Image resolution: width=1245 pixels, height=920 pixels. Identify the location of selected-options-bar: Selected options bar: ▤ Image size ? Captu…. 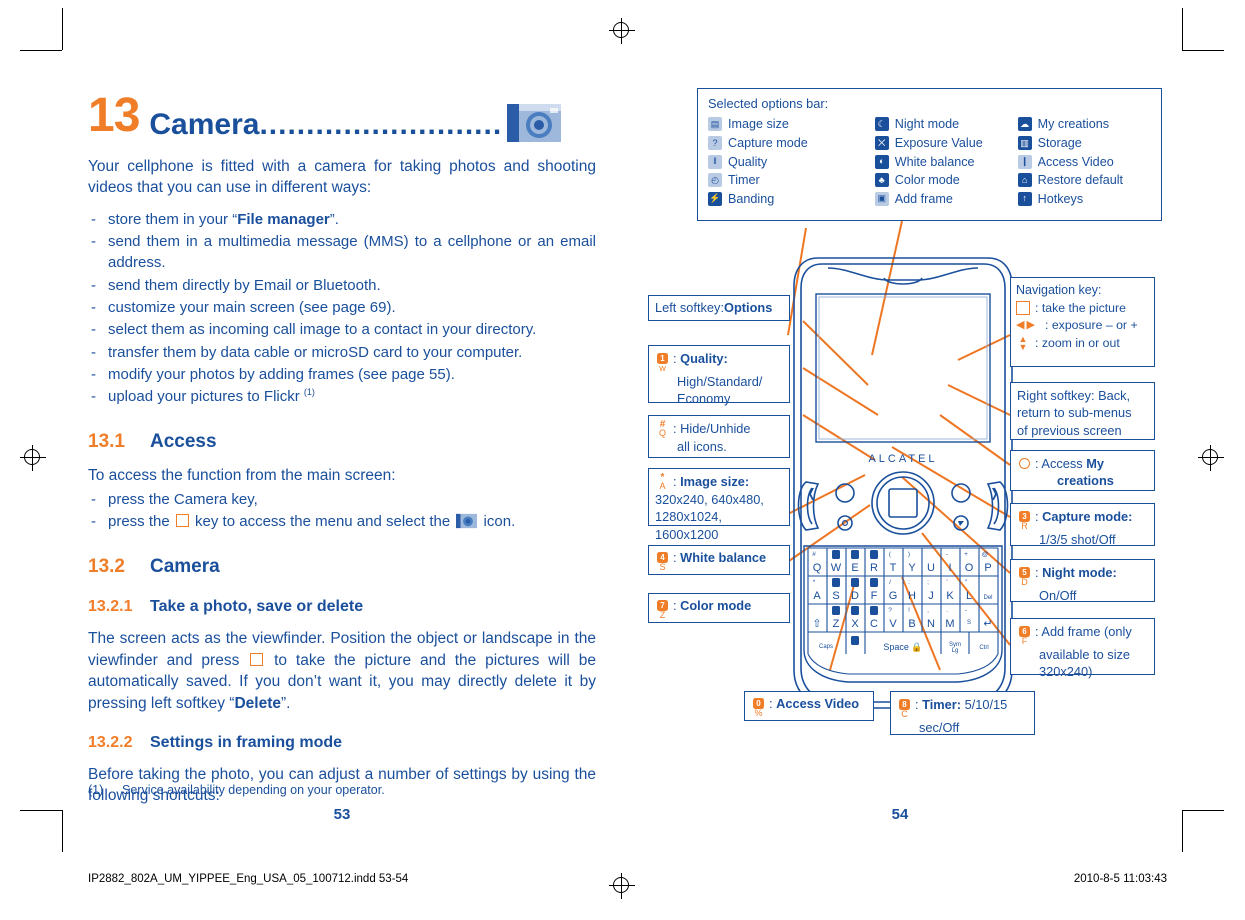
(929, 154).